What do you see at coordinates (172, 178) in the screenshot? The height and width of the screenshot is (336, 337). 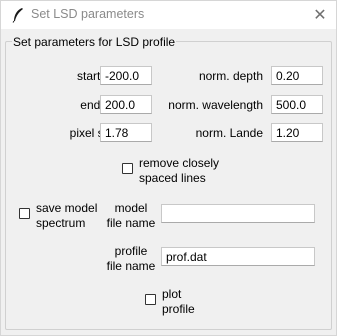 I see `remove-close-lines-label-line2: spaced lines` at bounding box center [172, 178].